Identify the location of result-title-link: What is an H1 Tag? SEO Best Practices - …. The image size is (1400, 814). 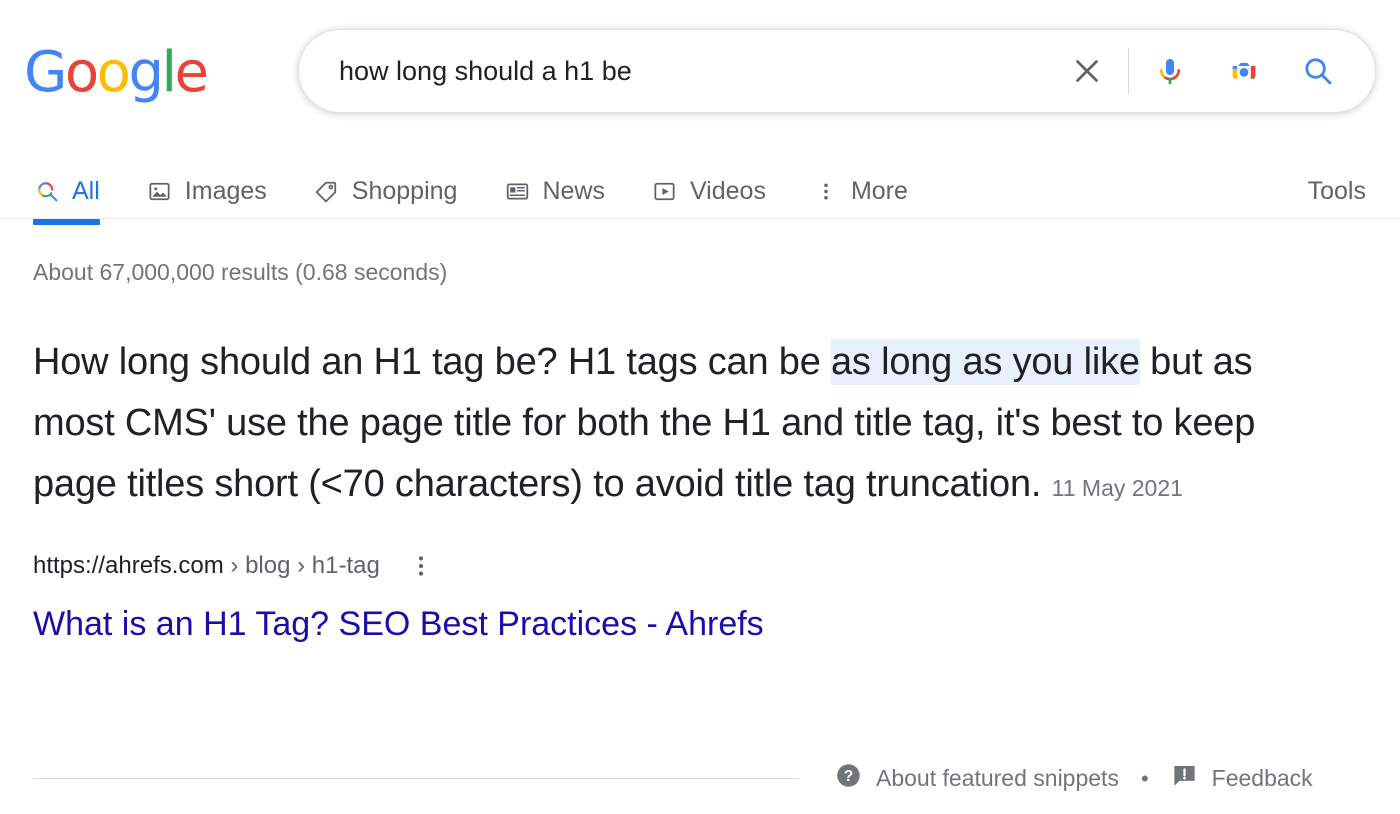
(703, 624).